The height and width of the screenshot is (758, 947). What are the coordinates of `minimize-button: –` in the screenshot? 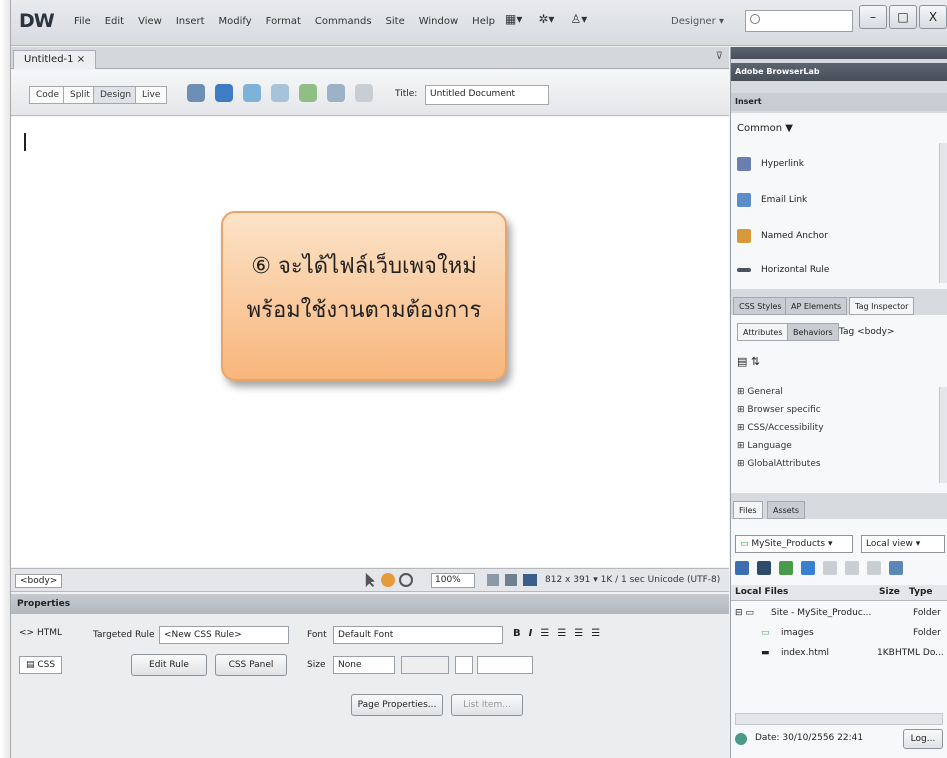 It's located at (873, 17).